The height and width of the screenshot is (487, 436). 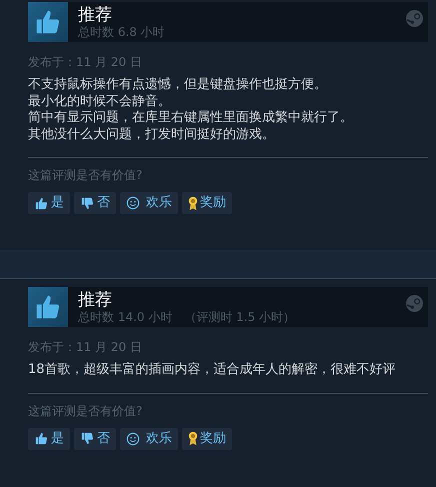 What do you see at coordinates (191, 110) in the screenshot?
I see `review-text: 不支持鼠标操作有点遗憾，但是键盘操作也挺方便。 最小化的时候不会静音。 简中有显示问题，在库里右键属性里面换成繁中就行了。 其他没什么大问题，打发时间挺好的游戏。` at bounding box center [191, 110].